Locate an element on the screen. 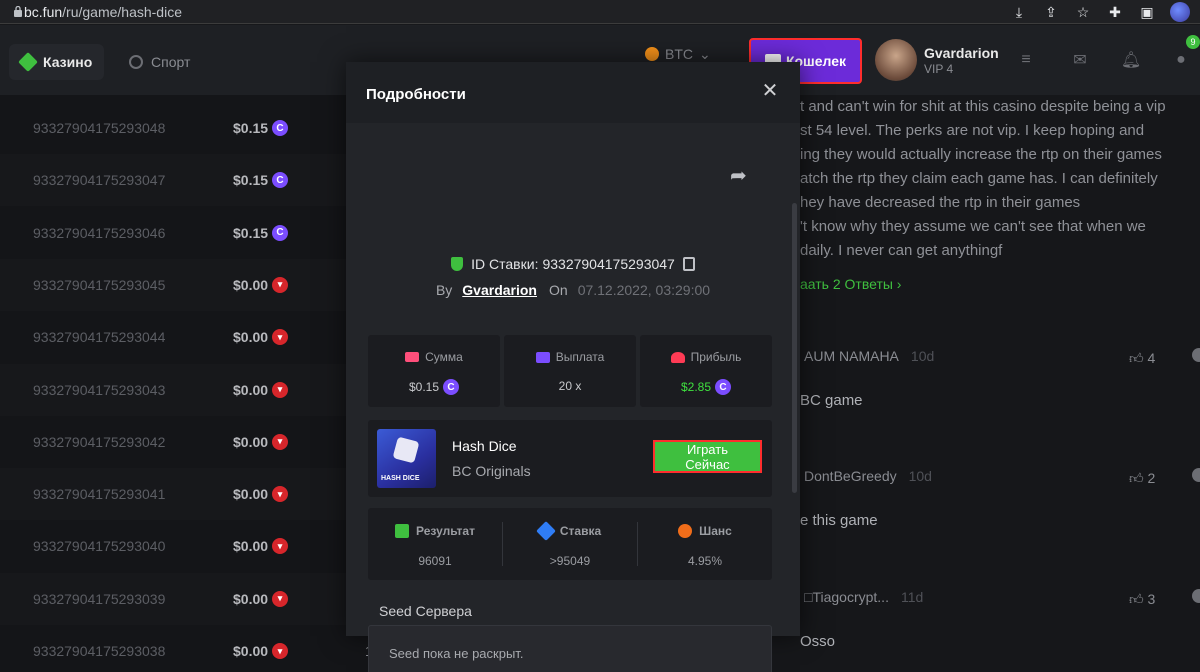  modal-title: Подробности is located at coordinates (416, 94).